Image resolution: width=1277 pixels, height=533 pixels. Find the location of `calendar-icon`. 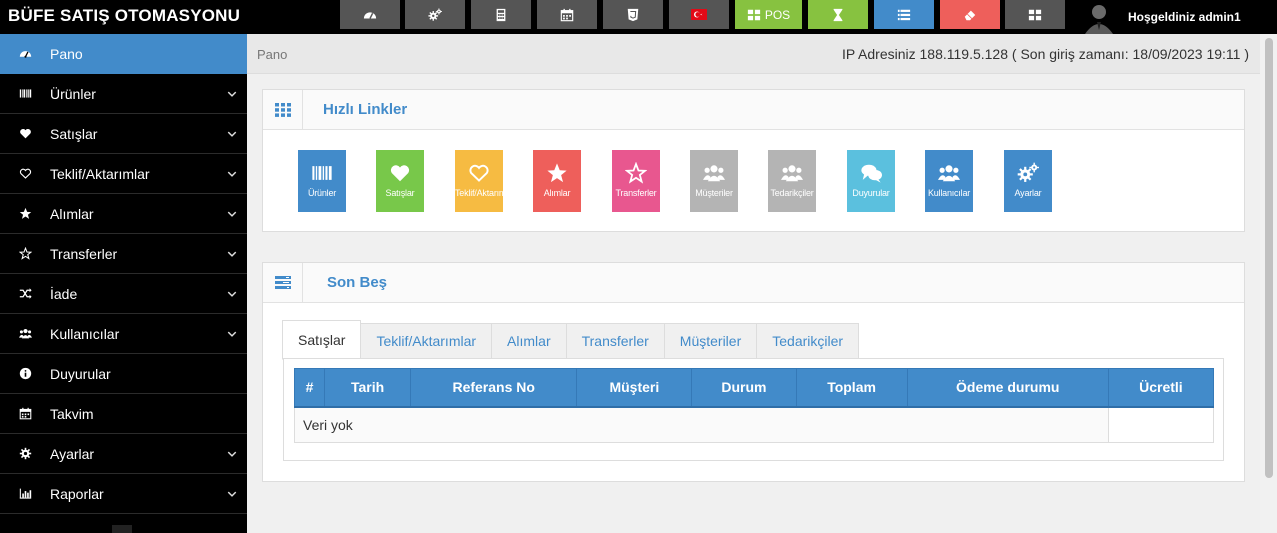

calendar-icon is located at coordinates (567, 15).